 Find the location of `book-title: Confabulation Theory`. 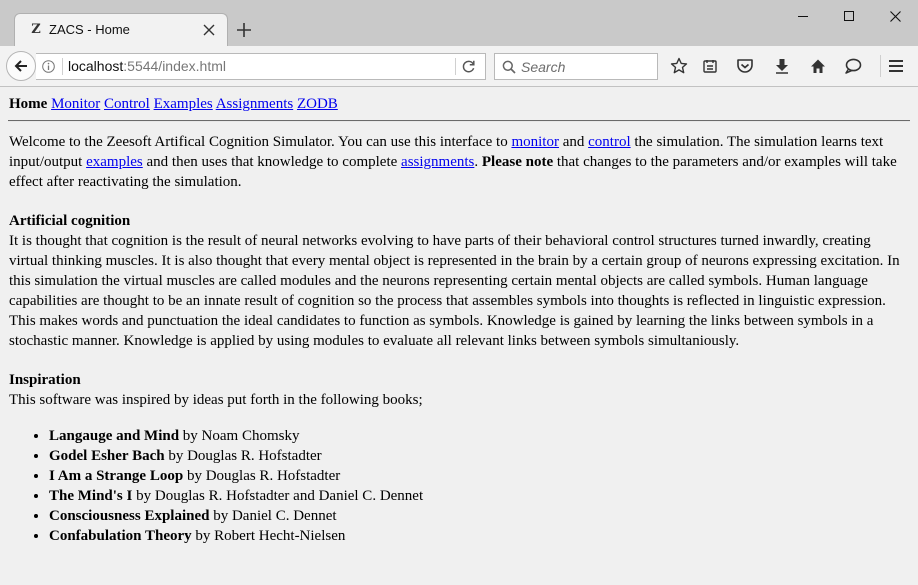

book-title: Confabulation Theory is located at coordinates (120, 536).